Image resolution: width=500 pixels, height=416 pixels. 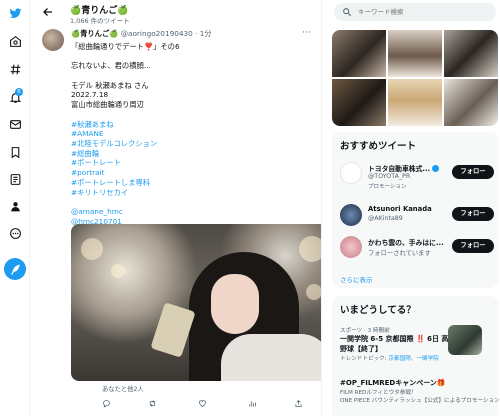 I want to click on analytics-icon, so click(x=252, y=404).